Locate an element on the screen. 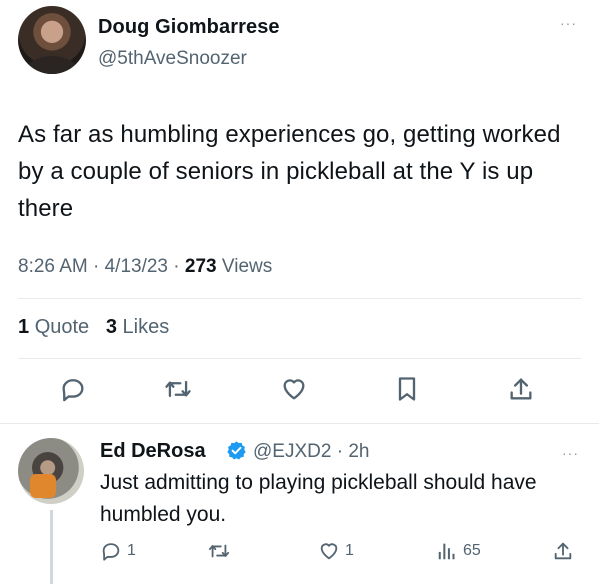  views-count: 273 is located at coordinates (200, 266).